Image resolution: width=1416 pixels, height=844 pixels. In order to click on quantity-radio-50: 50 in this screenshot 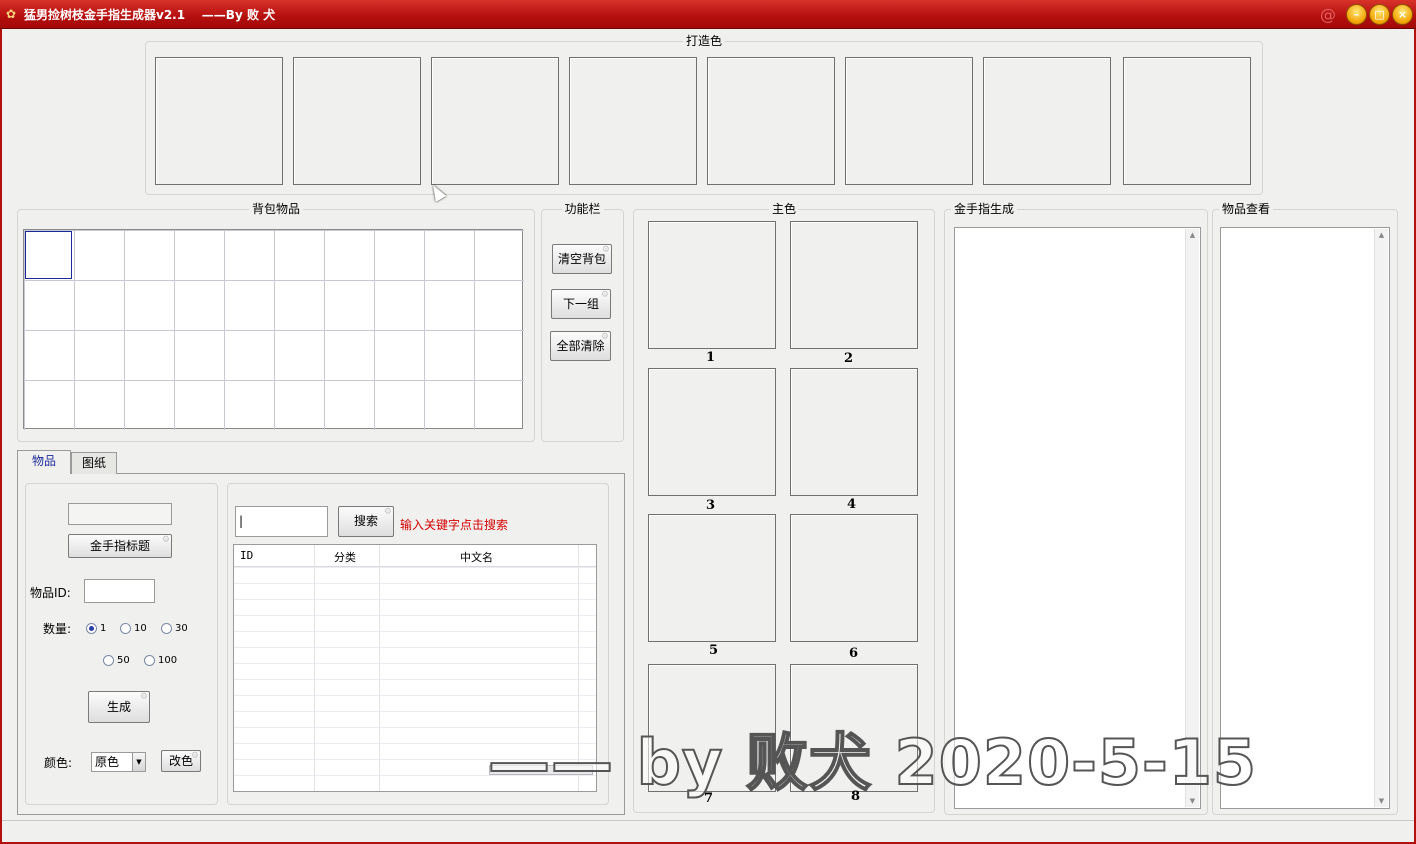, I will do `click(116, 660)`.